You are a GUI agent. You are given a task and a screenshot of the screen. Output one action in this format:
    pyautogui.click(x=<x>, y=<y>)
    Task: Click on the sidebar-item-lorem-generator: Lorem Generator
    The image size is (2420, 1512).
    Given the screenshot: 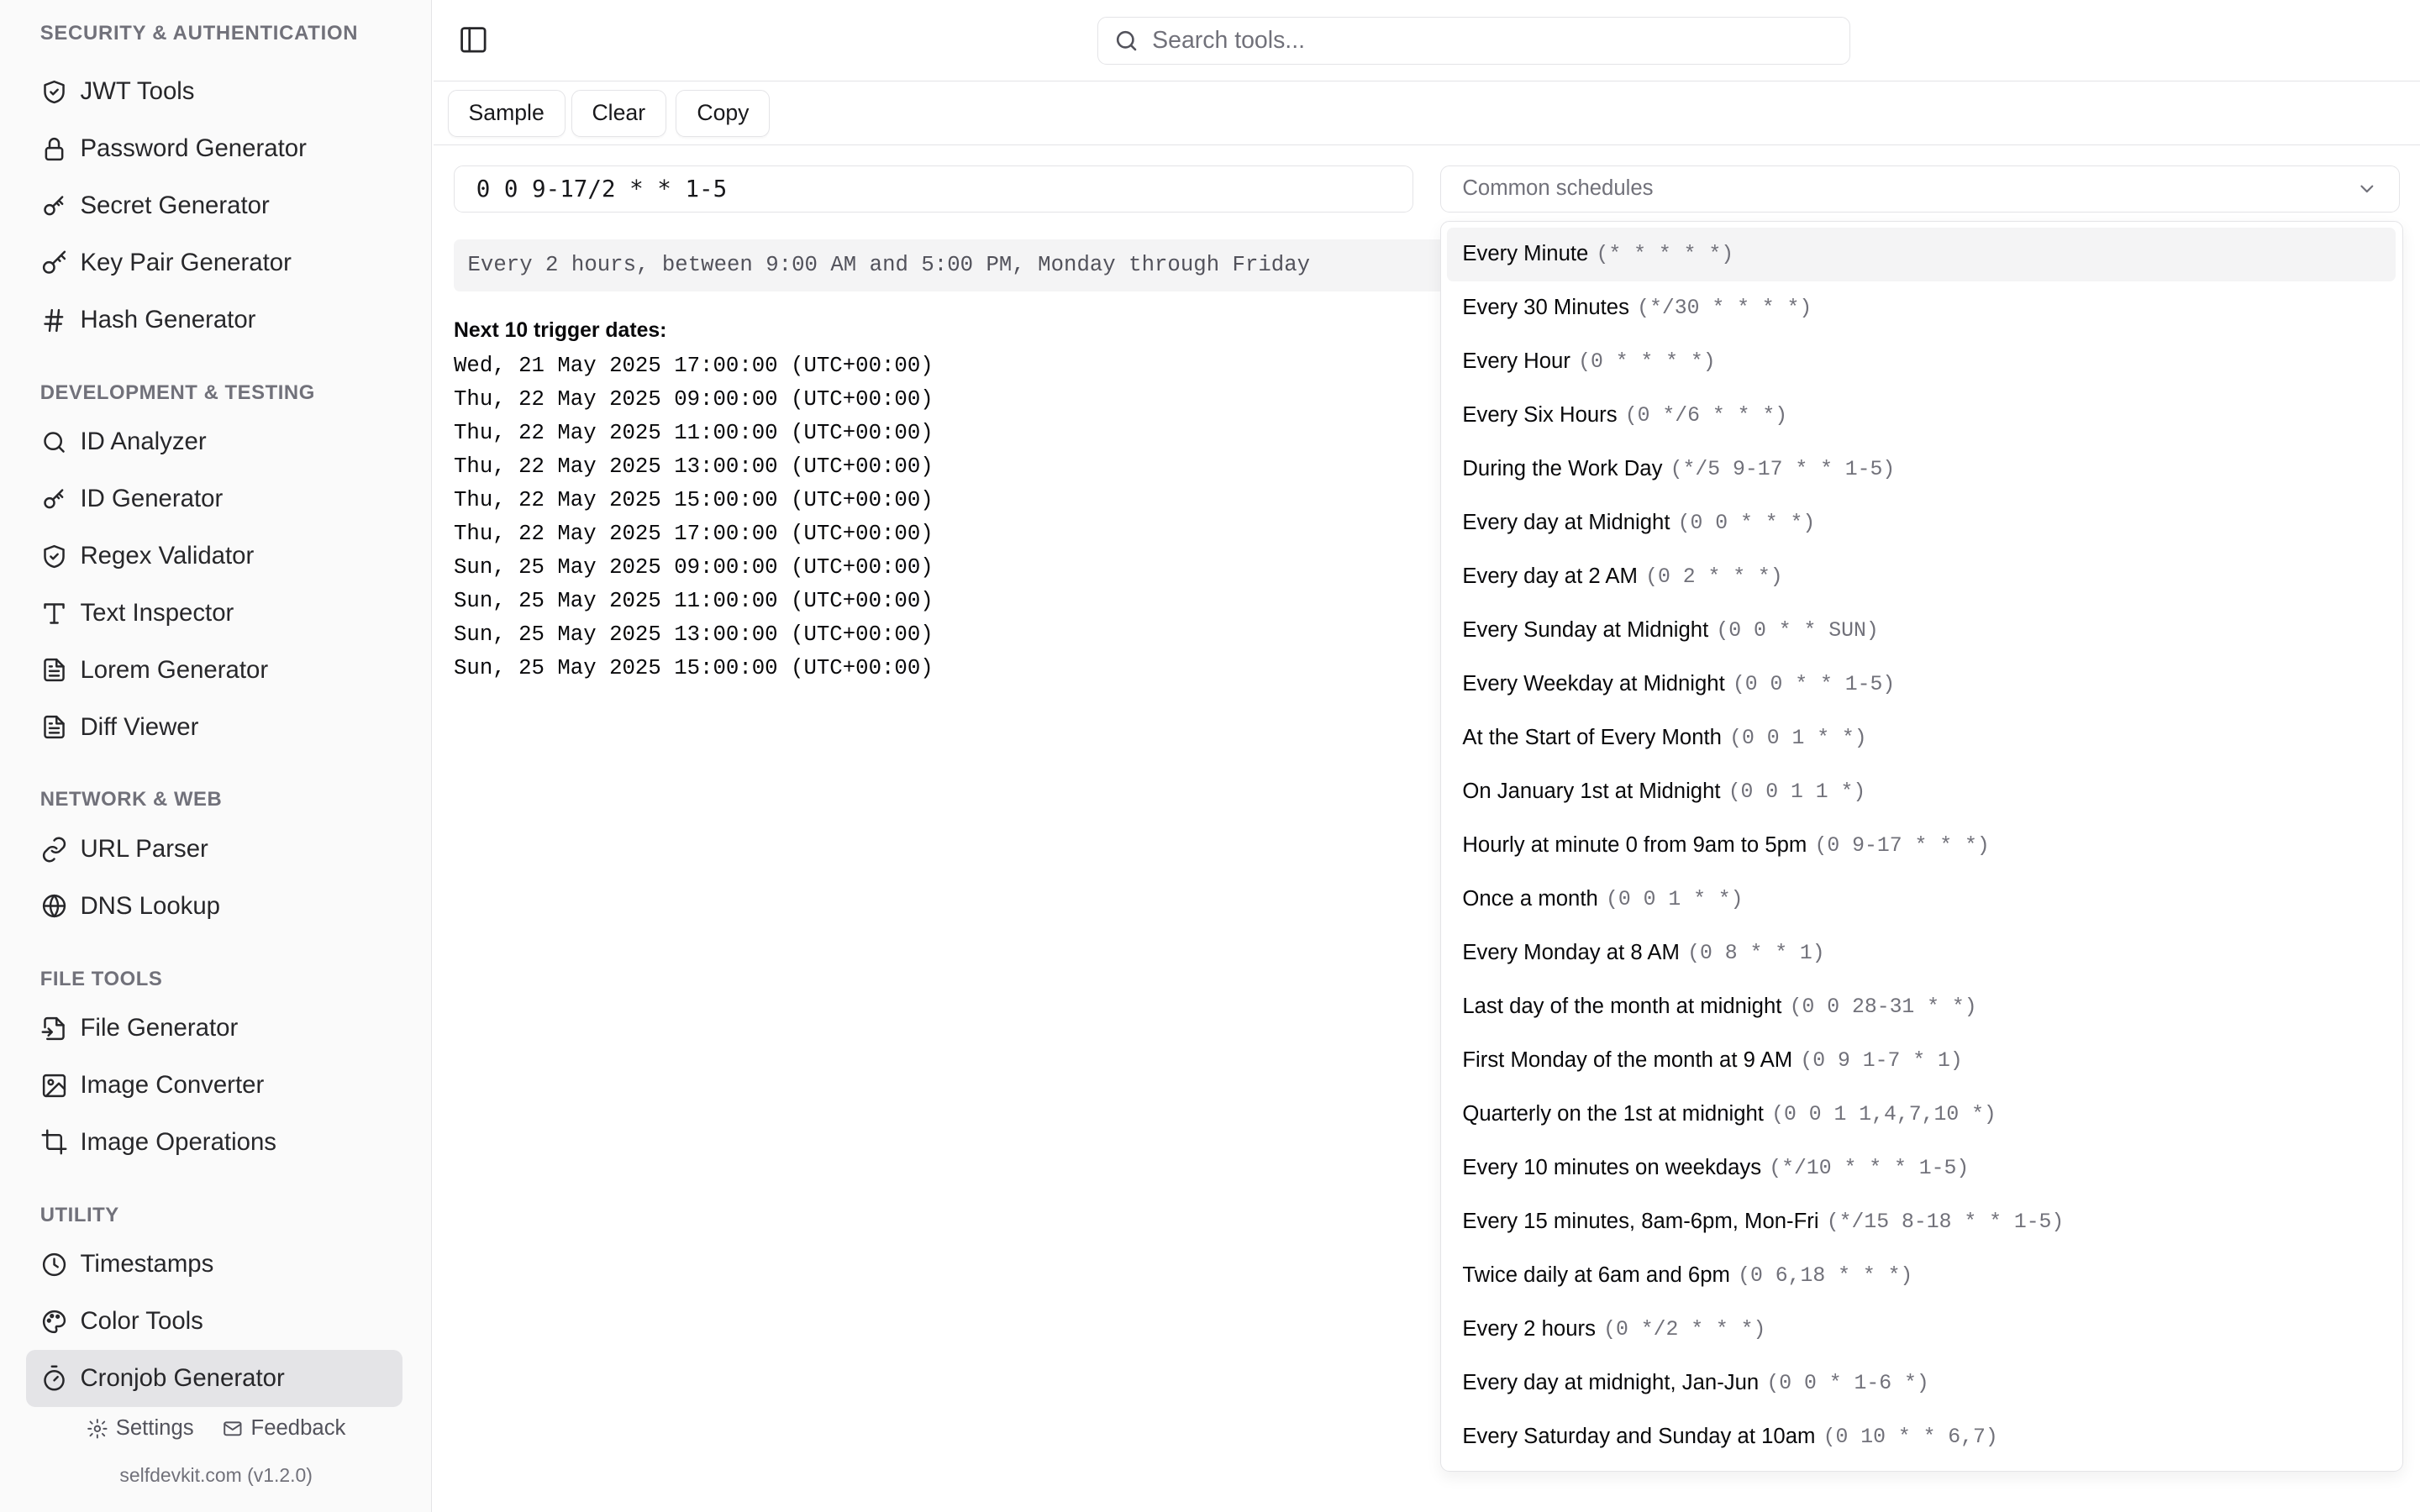 What is the action you would take?
    pyautogui.click(x=214, y=670)
    